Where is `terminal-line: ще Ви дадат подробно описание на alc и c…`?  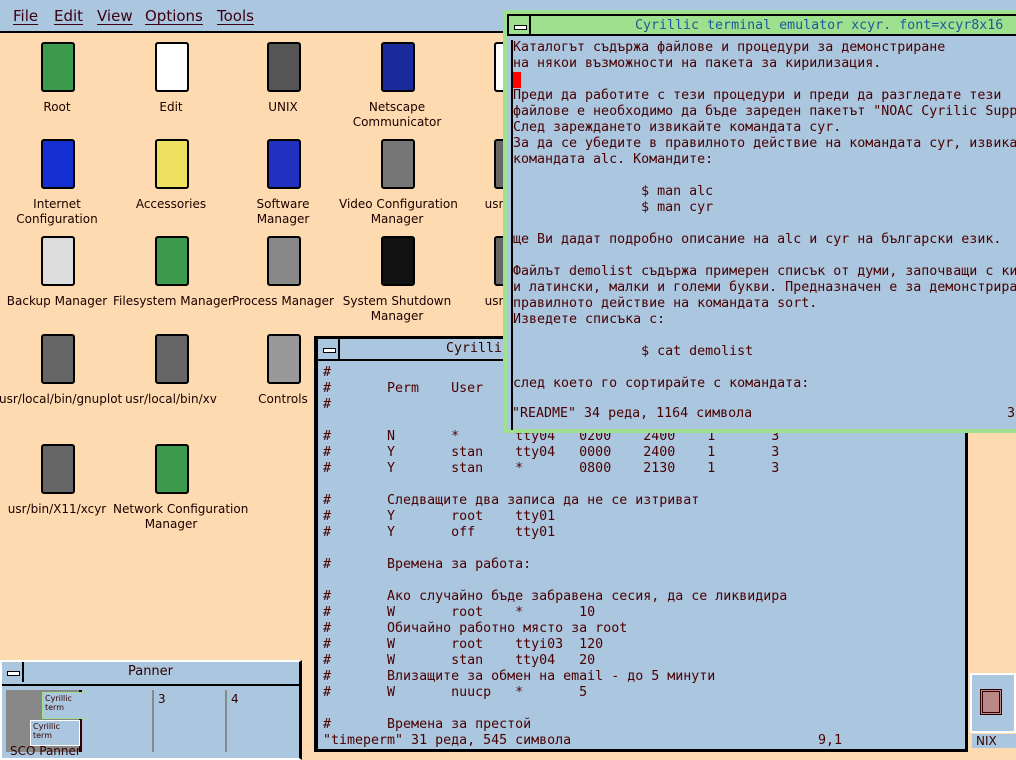 terminal-line: ще Ви дадат подробно описание на alc и c… is located at coordinates (757, 239).